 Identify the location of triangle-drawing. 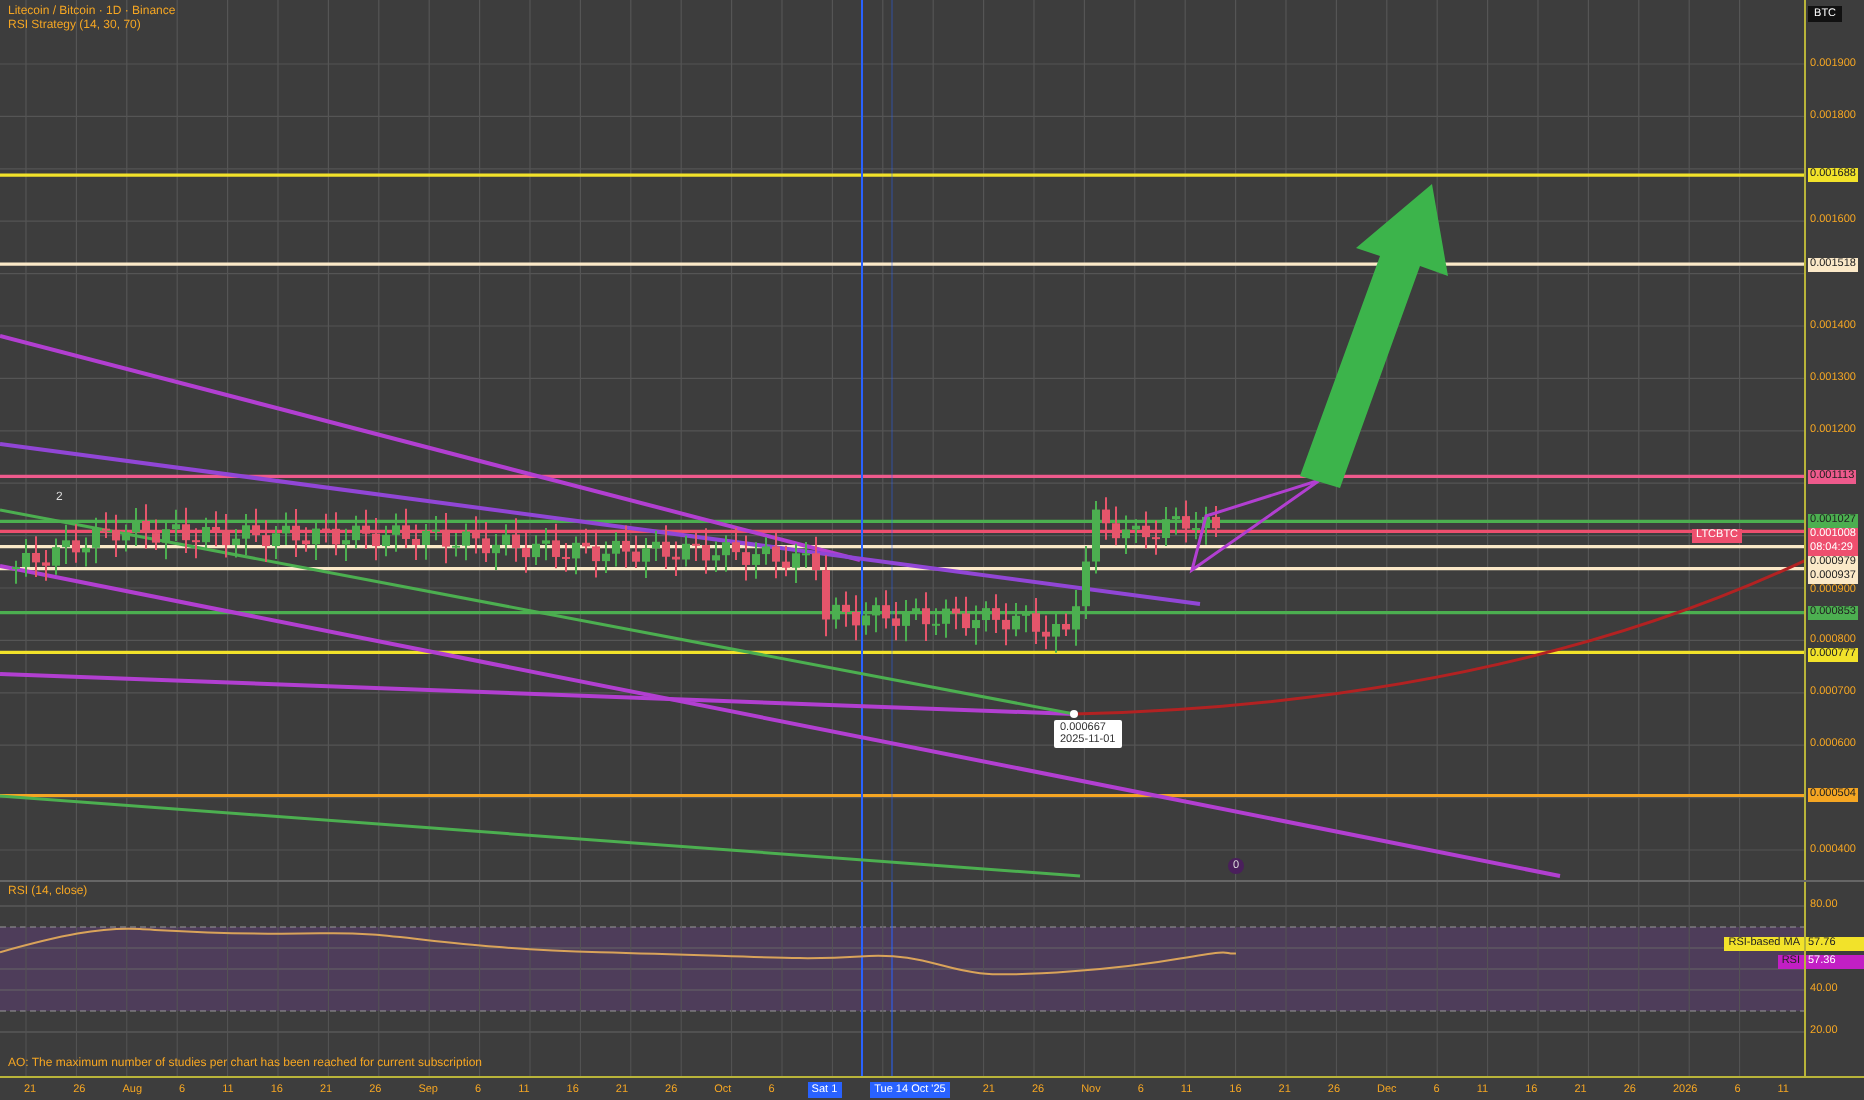
(1255, 526).